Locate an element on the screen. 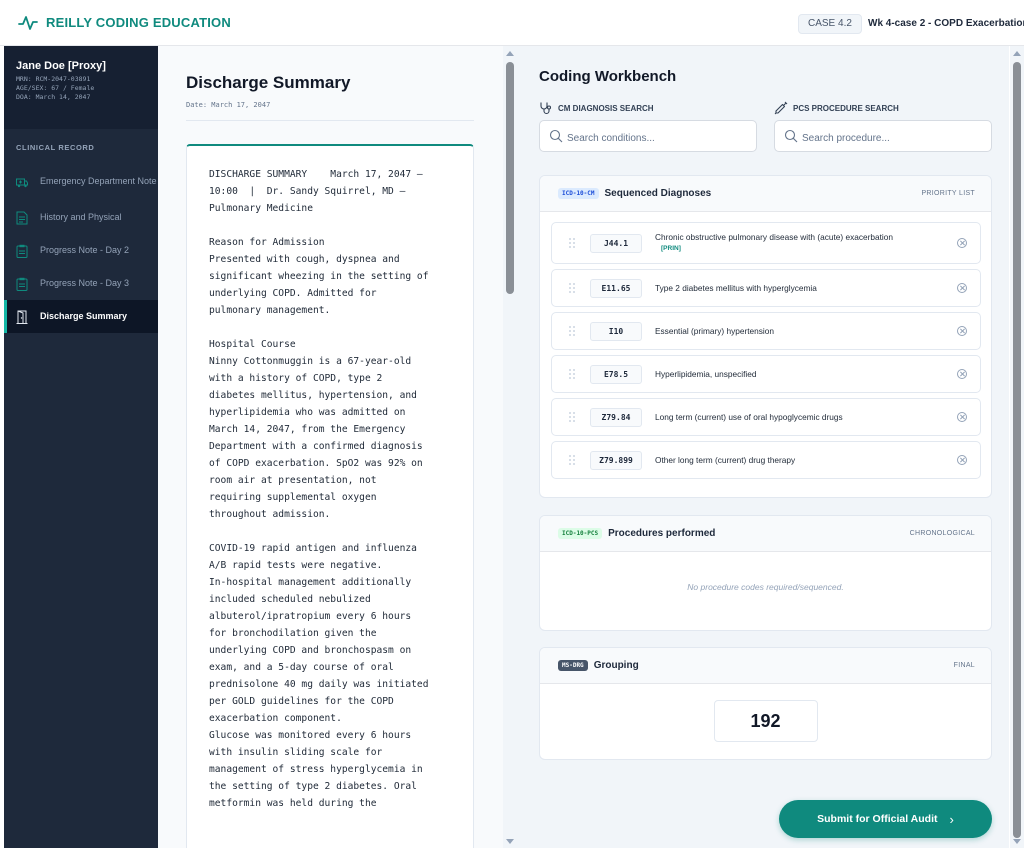  diagnosis-description: Hyperlipidemia, unspecified is located at coordinates (706, 373).